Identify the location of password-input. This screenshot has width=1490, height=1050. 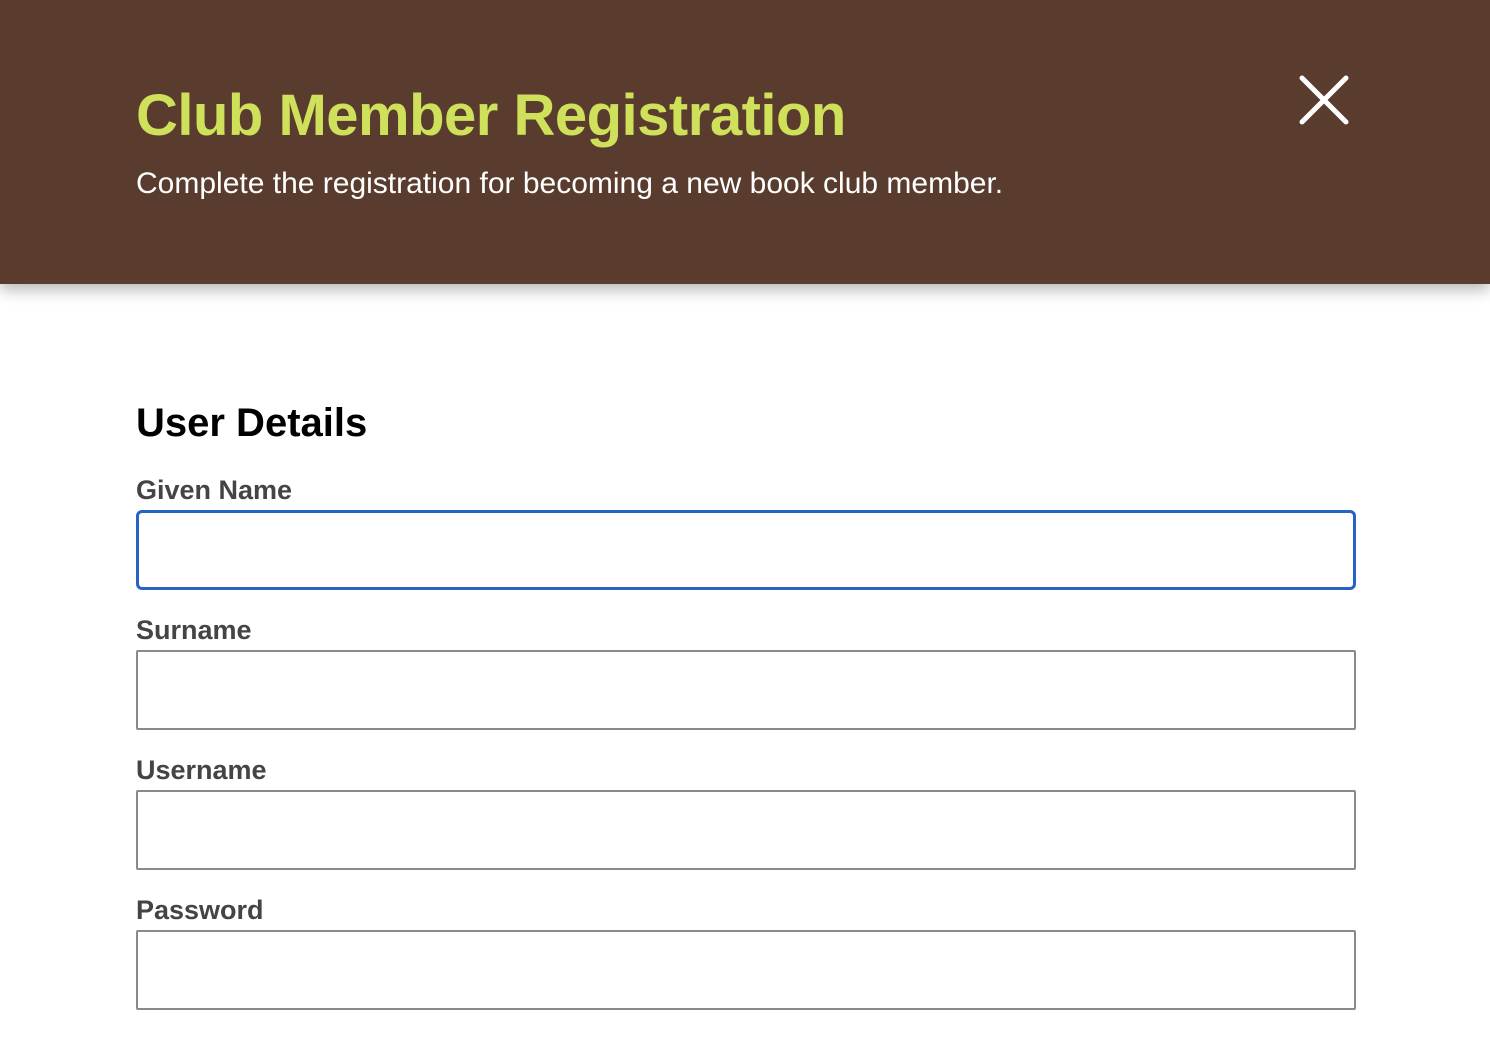
(746, 970).